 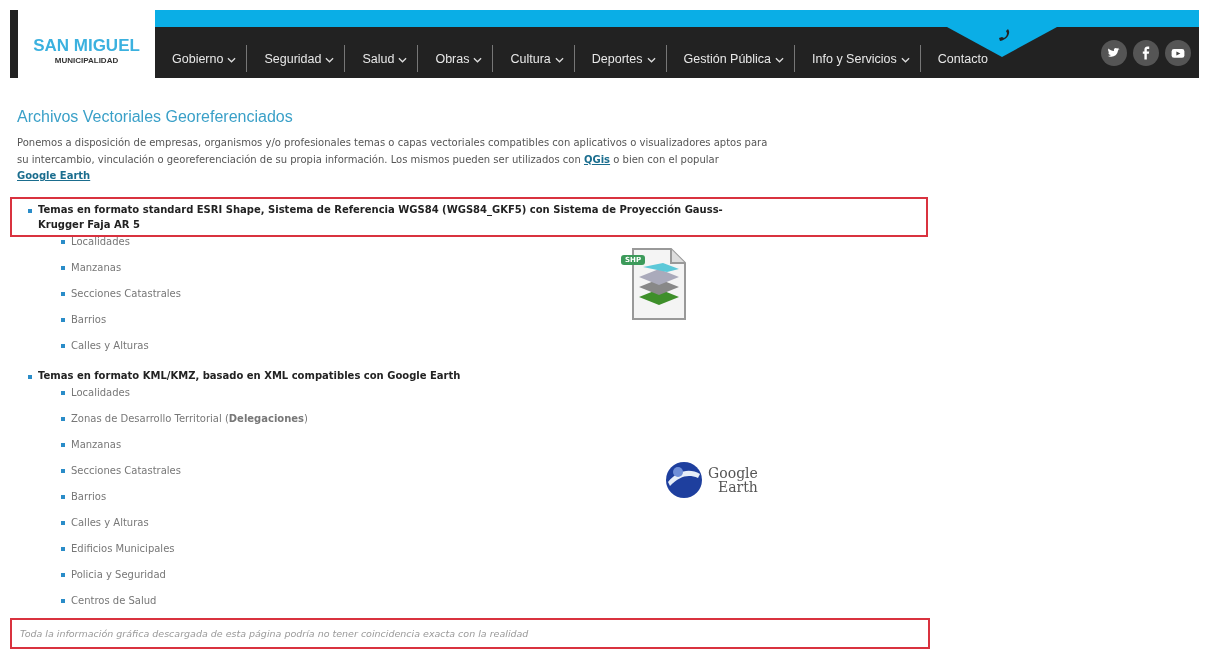 I want to click on layer-link: Zonas de Desarrollo Territorial (Delegaciones), so click(x=189, y=418).